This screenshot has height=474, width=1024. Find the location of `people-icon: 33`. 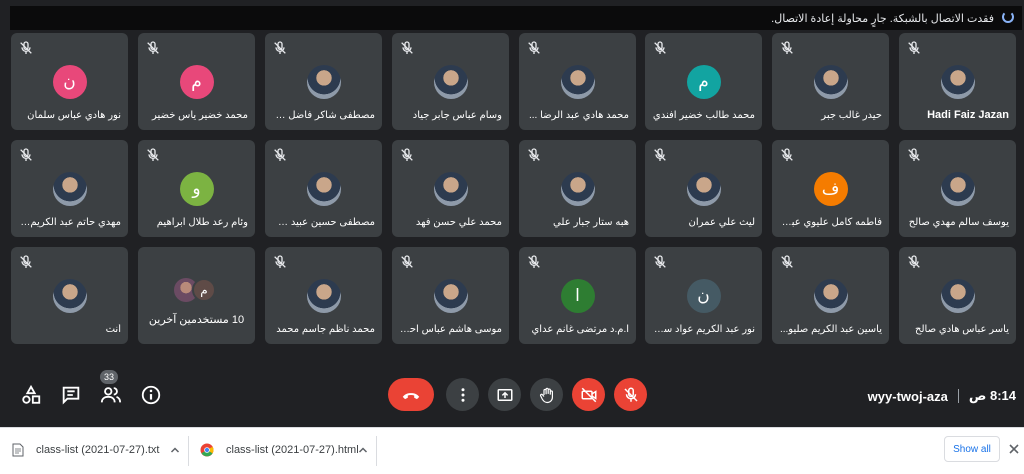

people-icon: 33 is located at coordinates (111, 388).